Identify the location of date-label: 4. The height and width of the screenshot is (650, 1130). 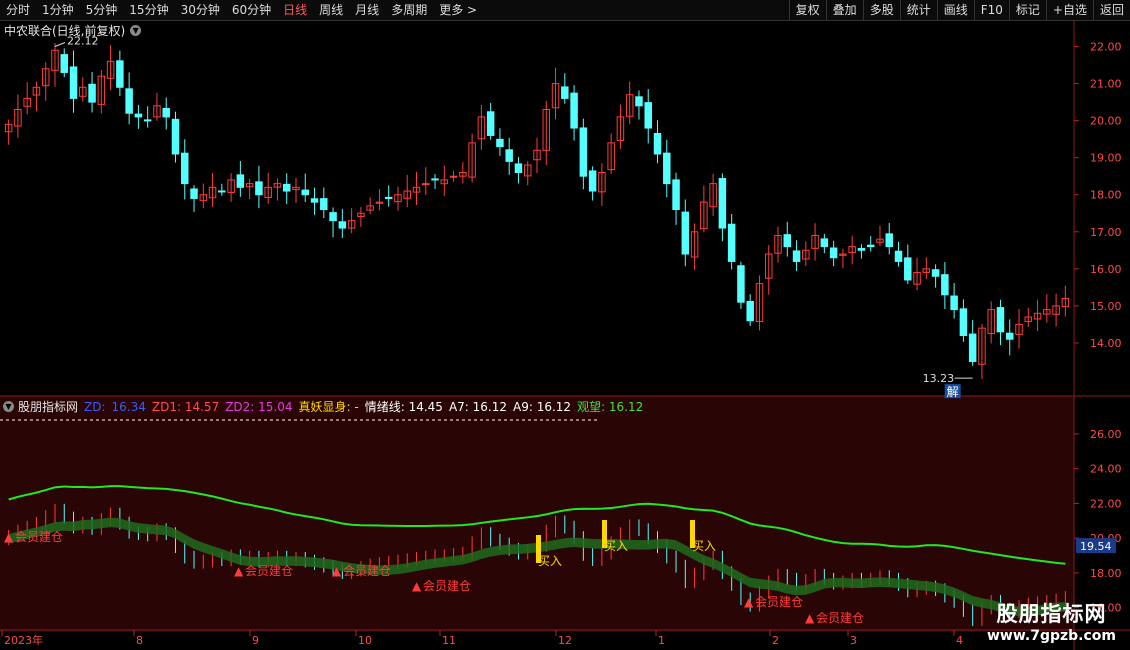
(959, 640).